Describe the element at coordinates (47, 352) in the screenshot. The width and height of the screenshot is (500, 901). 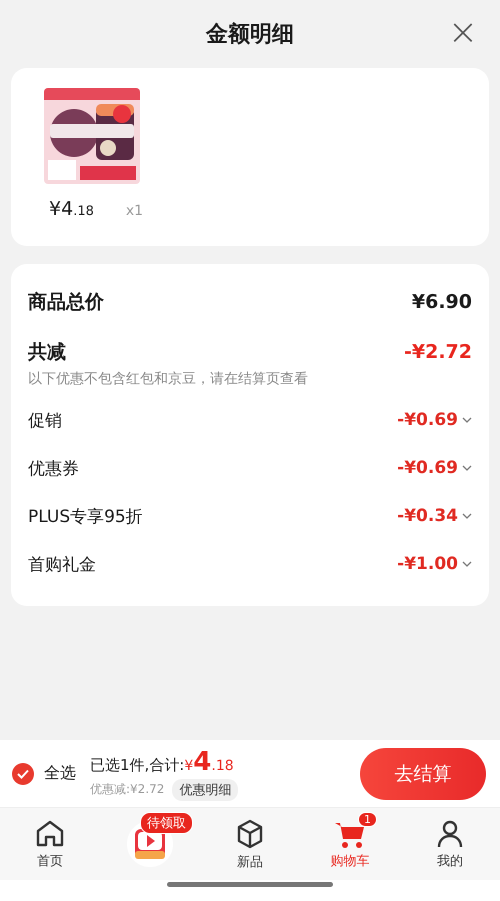
I see `reduction-label: 共减` at that location.